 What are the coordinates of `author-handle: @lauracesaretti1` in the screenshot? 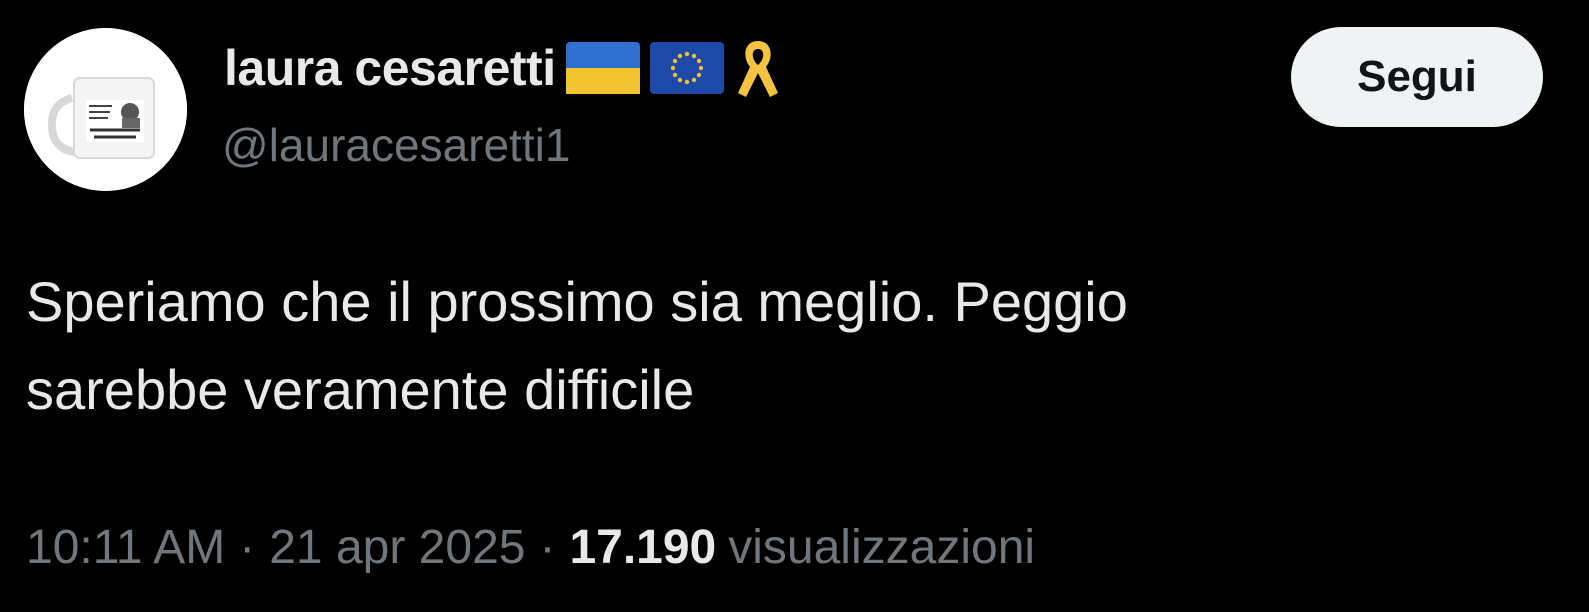 It's located at (396, 145).